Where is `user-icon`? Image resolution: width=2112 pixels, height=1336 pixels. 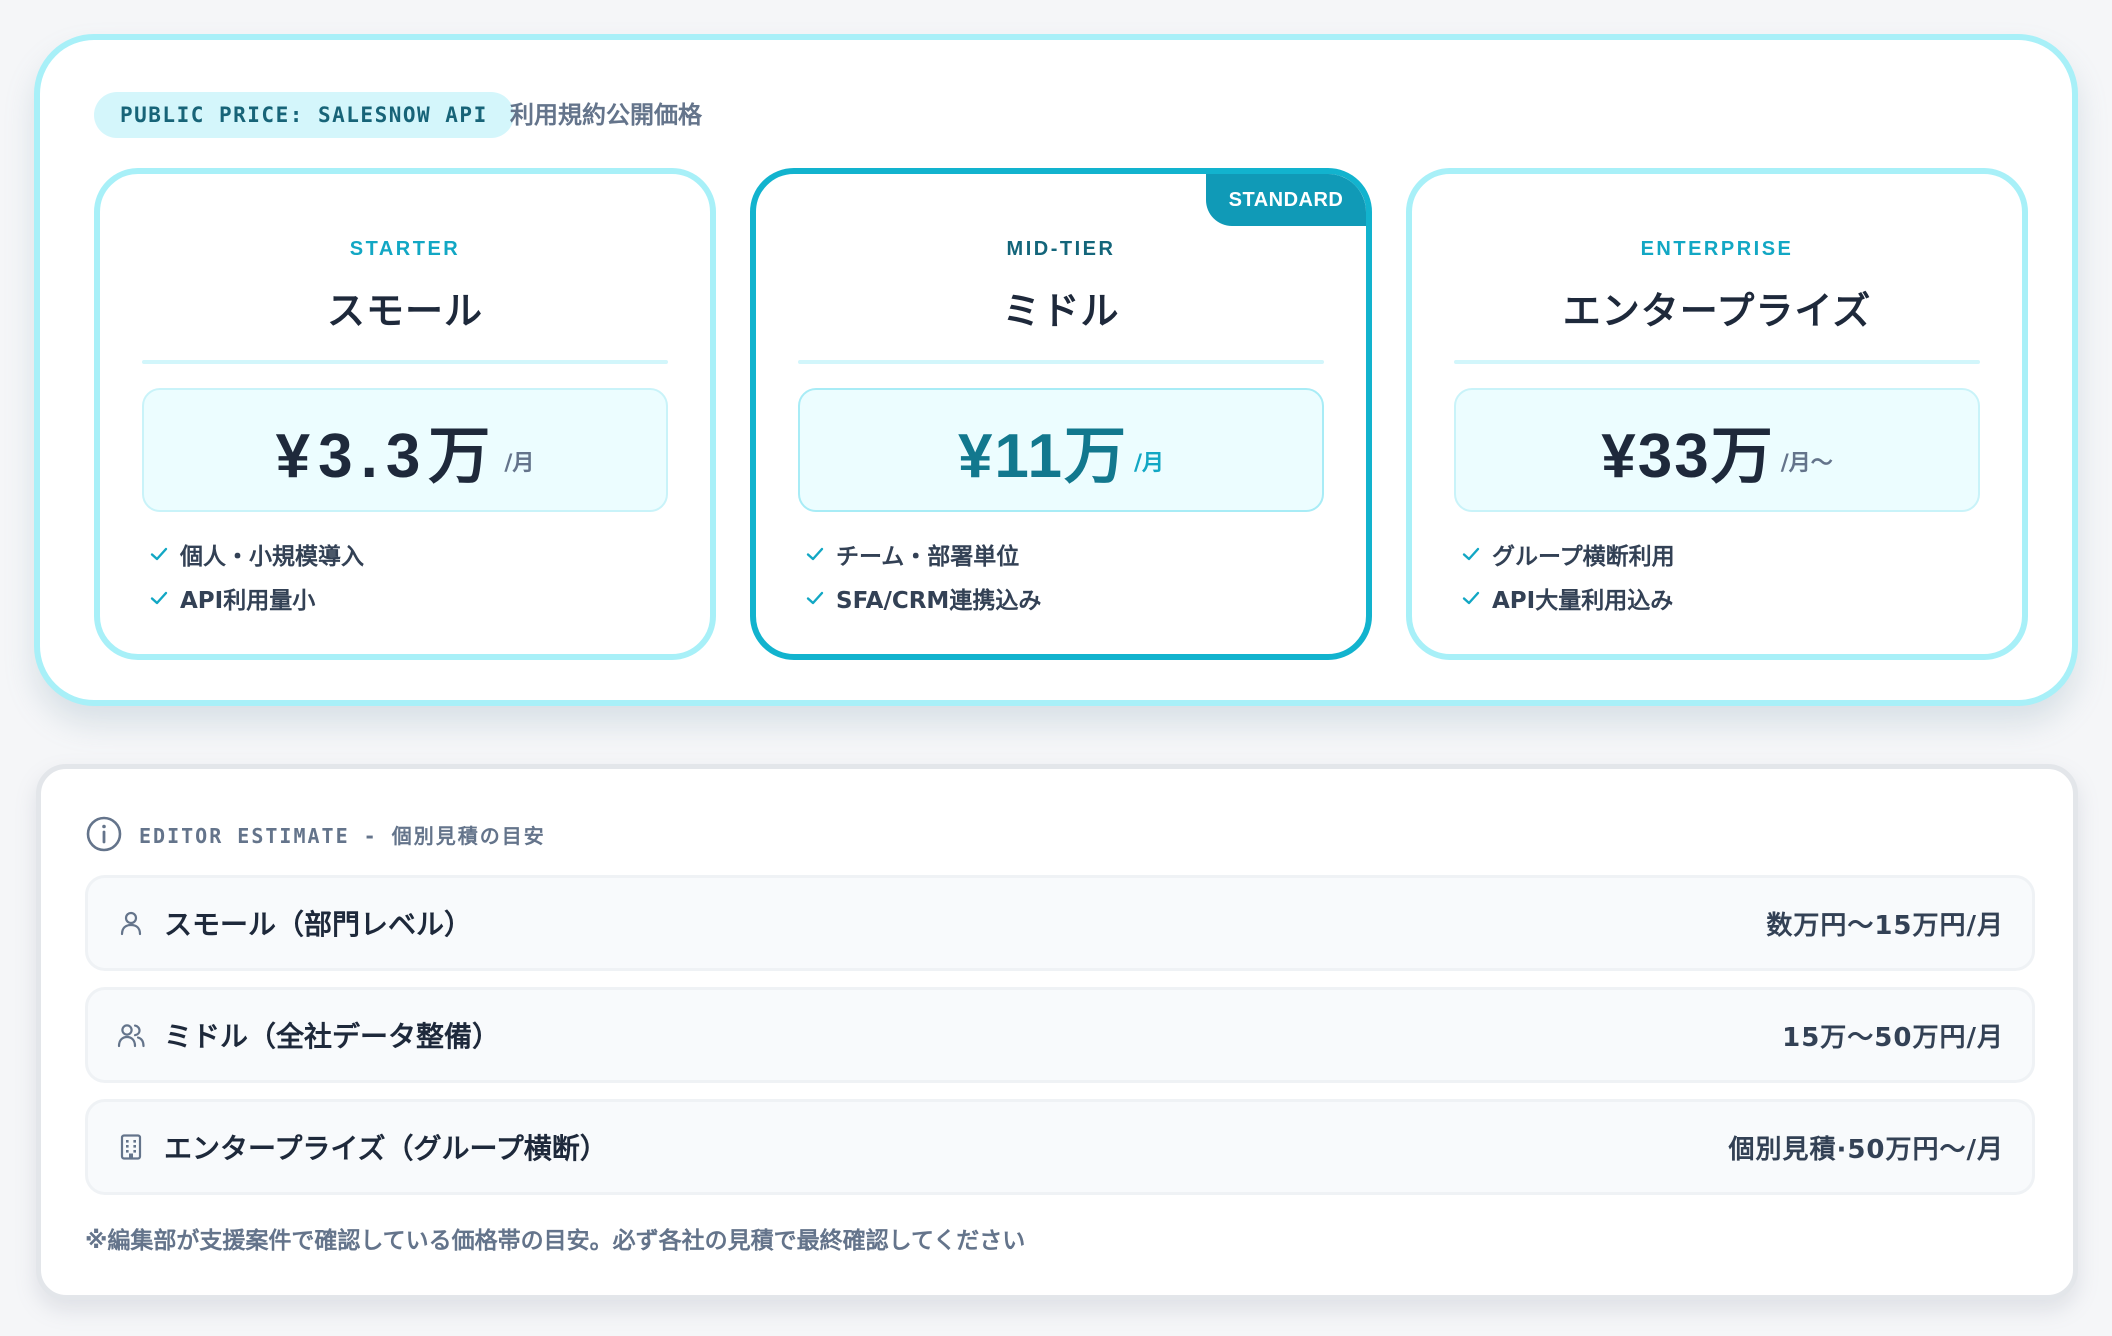 user-icon is located at coordinates (131, 923).